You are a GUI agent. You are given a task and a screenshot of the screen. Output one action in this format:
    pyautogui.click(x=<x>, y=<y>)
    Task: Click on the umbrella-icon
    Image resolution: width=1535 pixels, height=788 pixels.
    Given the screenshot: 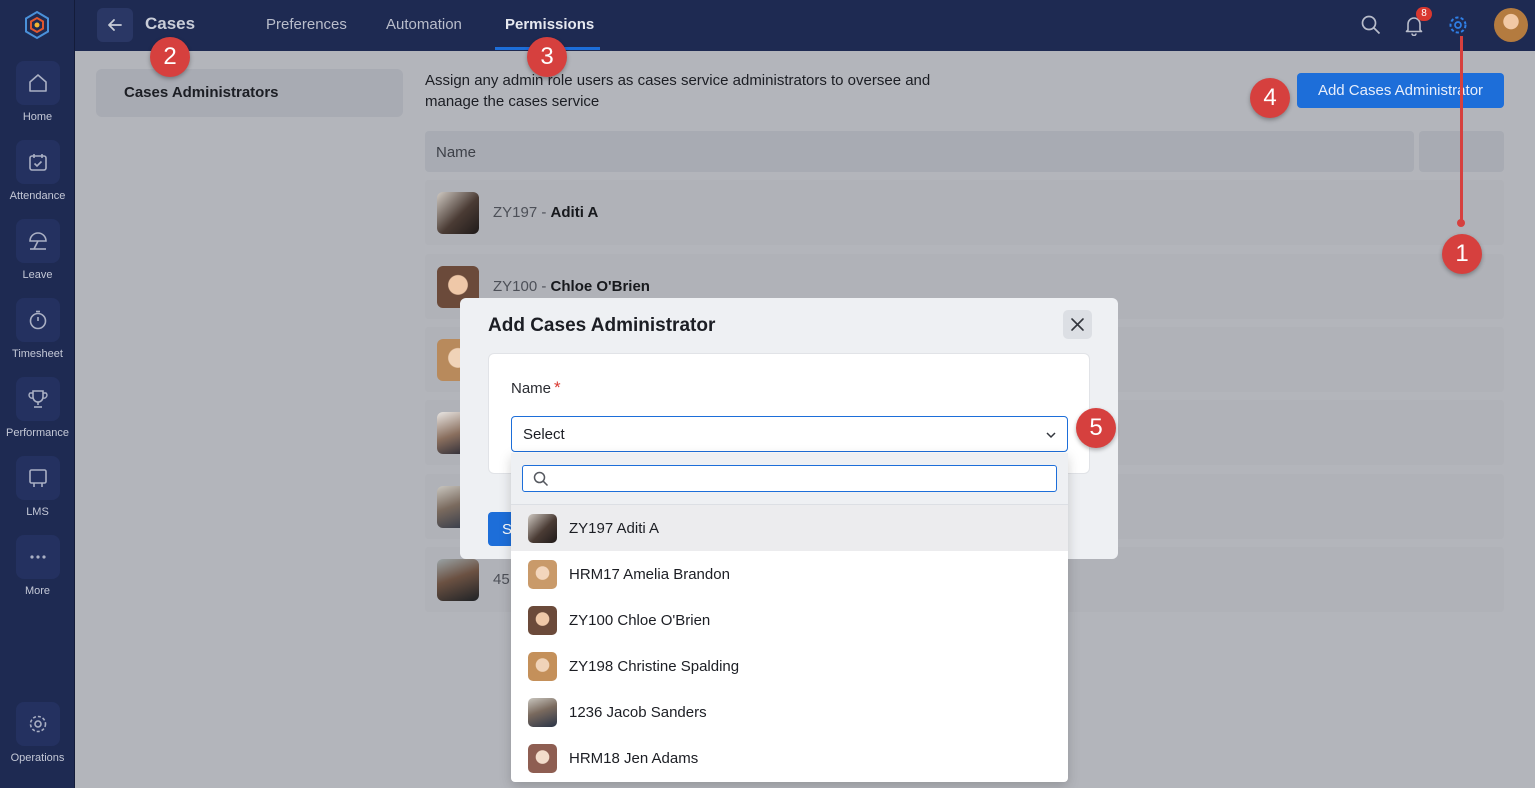 What is the action you would take?
    pyautogui.click(x=37, y=241)
    